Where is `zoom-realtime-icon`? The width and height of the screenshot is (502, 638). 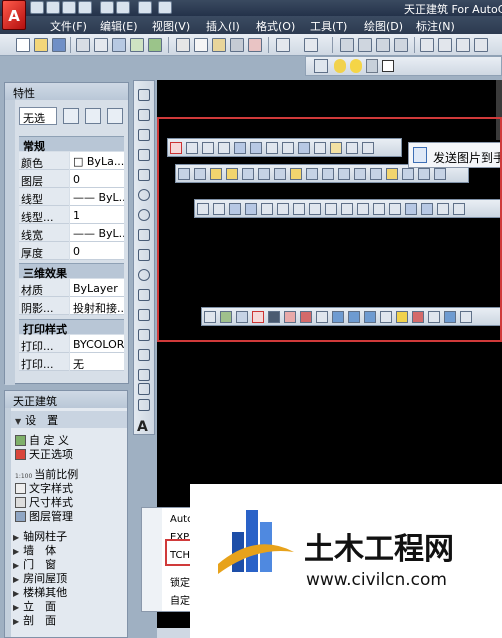
zoom-realtime-icon is located at coordinates (365, 45).